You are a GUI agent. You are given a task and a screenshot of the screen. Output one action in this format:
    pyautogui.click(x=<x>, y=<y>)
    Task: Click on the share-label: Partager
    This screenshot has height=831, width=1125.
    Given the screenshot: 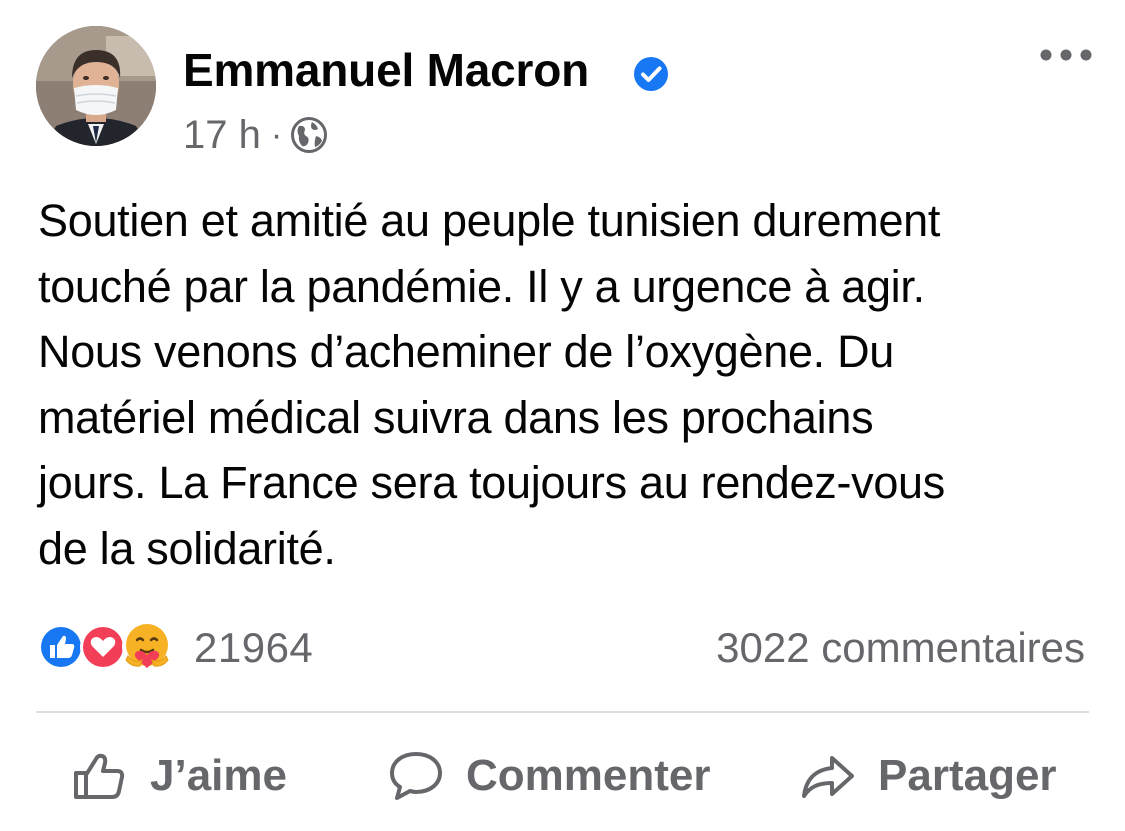 What is the action you would take?
    pyautogui.click(x=967, y=775)
    